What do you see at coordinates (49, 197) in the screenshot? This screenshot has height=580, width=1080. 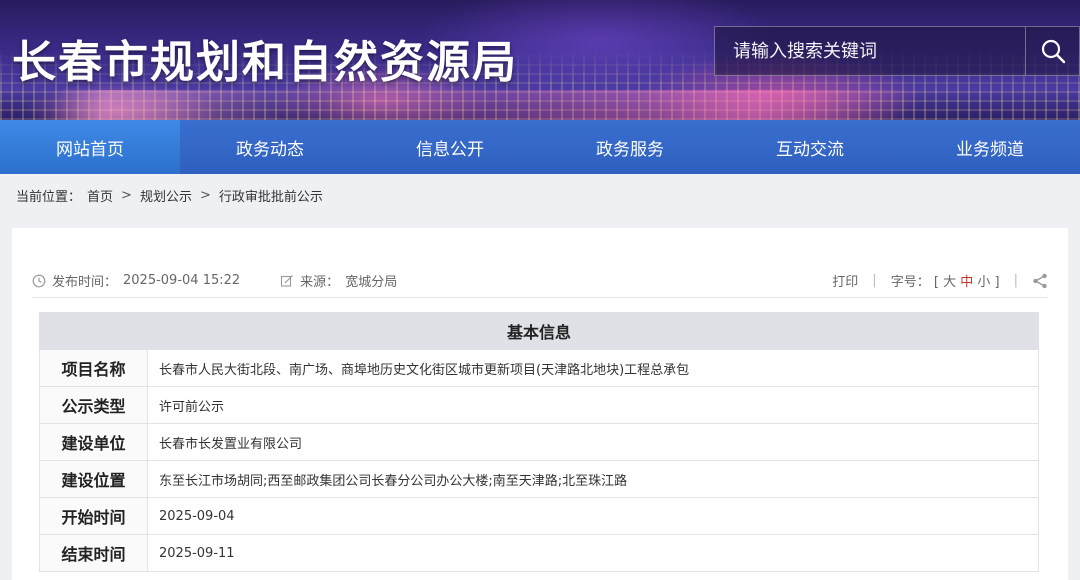 I see `breadcrumb-prefix: 当前位置：` at bounding box center [49, 197].